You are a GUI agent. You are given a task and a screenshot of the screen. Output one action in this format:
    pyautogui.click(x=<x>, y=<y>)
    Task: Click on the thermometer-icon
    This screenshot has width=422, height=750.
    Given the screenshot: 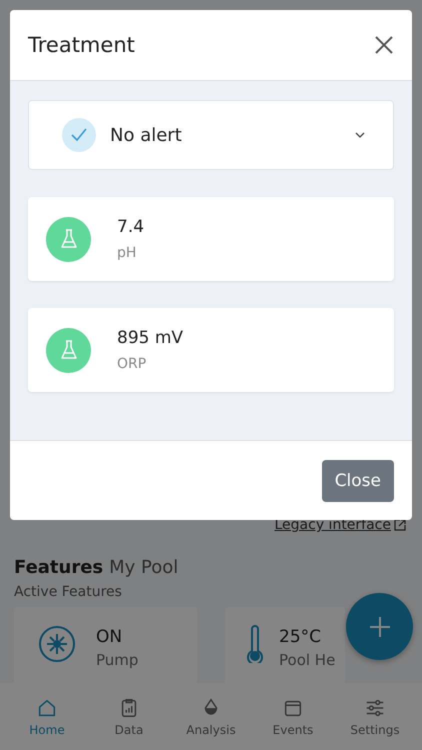 What is the action you would take?
    pyautogui.click(x=255, y=644)
    